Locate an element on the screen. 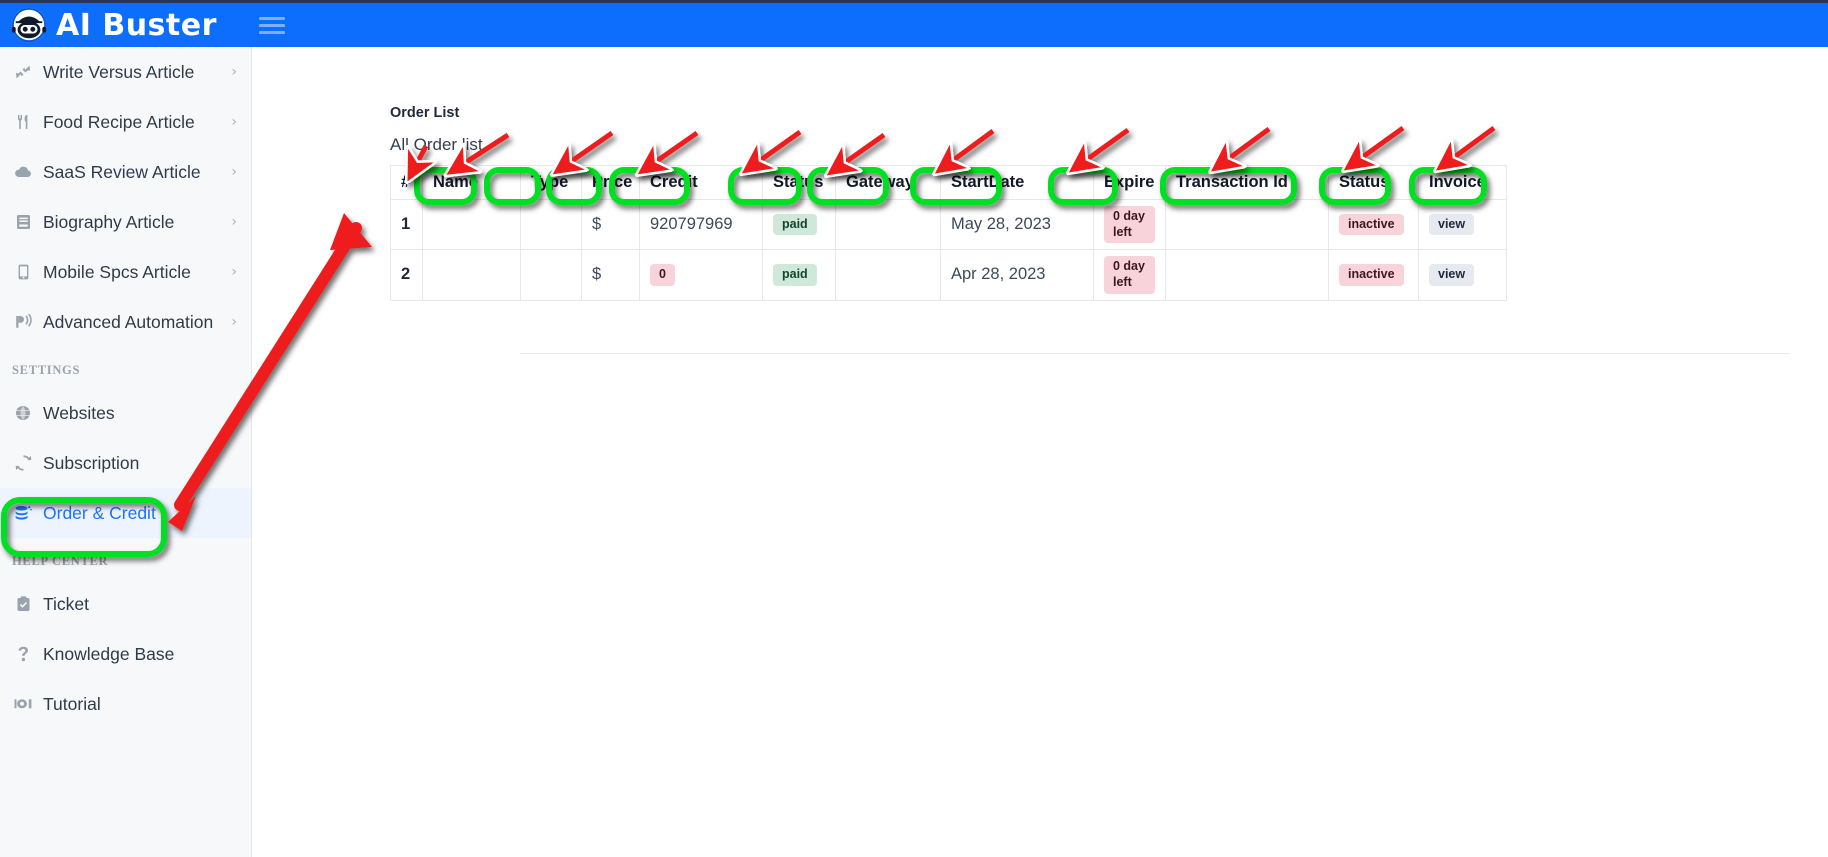  sidebar-item-food-recipe-article: Food Recipe Article › is located at coordinates (125, 122).